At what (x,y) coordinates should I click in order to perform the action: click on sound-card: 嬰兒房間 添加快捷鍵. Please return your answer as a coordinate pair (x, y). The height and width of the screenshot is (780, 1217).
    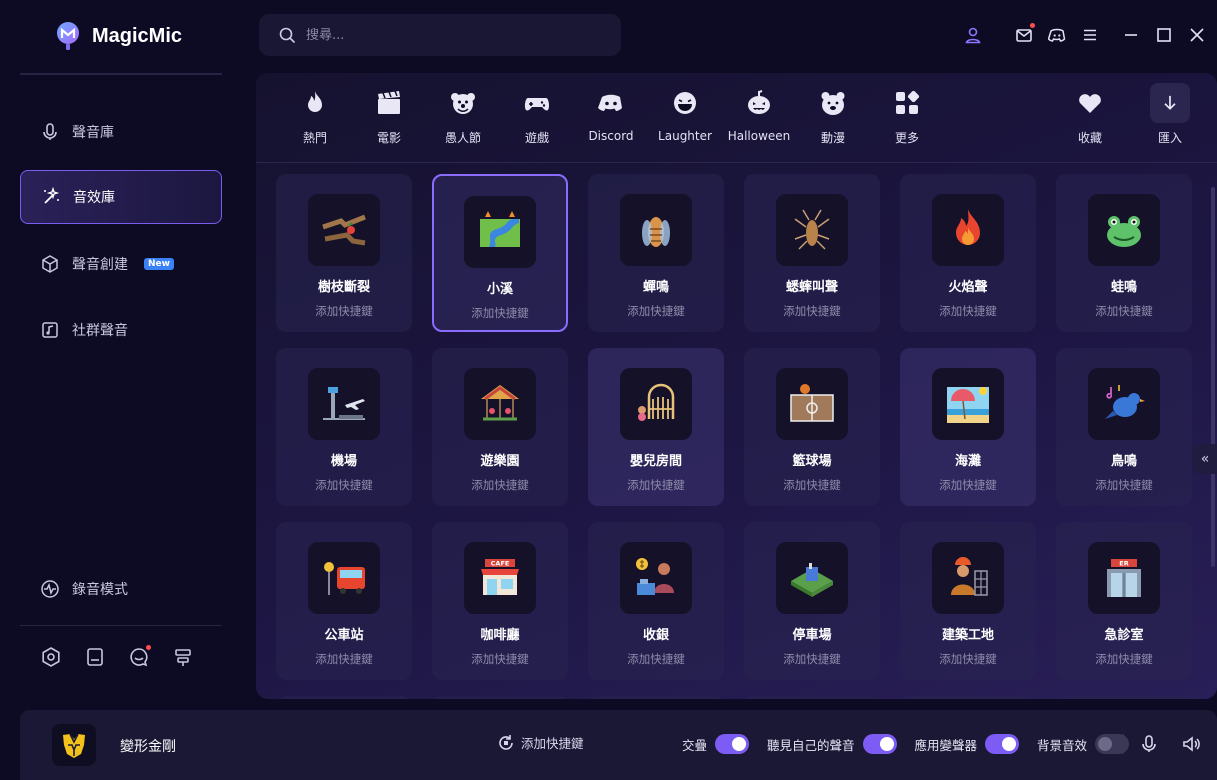
    Looking at the image, I should click on (656, 427).